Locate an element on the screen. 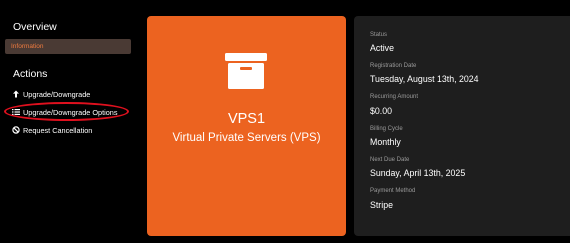 The height and width of the screenshot is (243, 570). next-due-date-value: Sunday, April 13th, 2025 is located at coordinates (418, 173).